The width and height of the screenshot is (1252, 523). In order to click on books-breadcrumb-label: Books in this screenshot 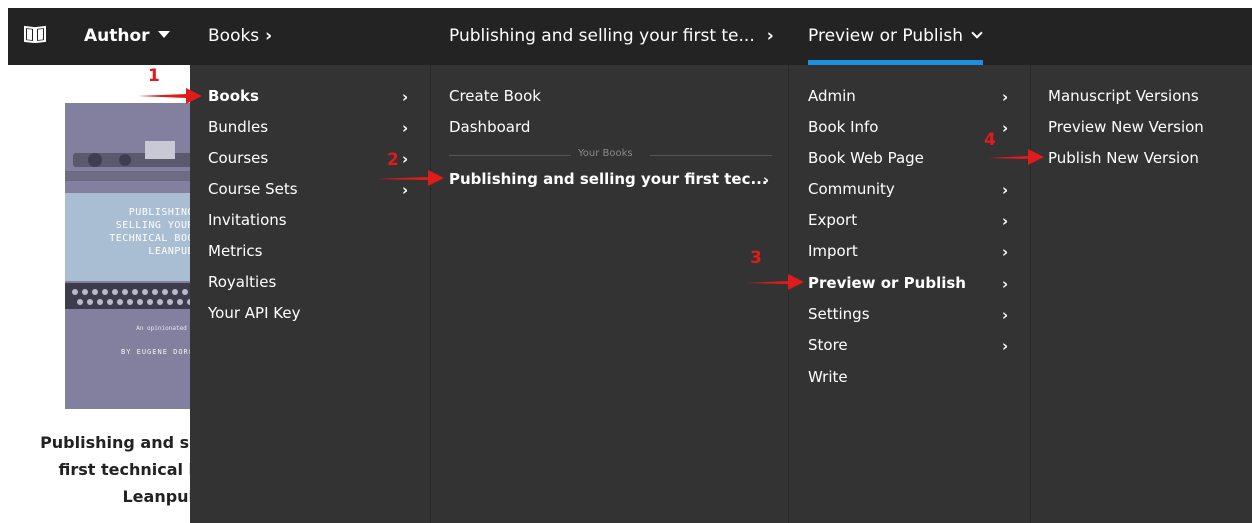, I will do `click(234, 36)`.